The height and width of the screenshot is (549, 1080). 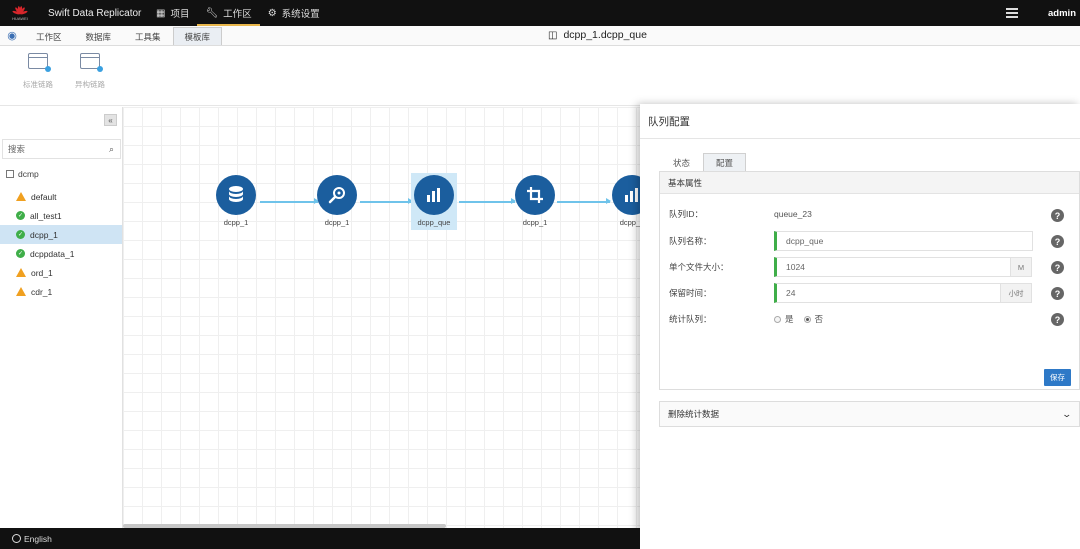 I want to click on standard-link-label: 标准链路, so click(x=38, y=84).